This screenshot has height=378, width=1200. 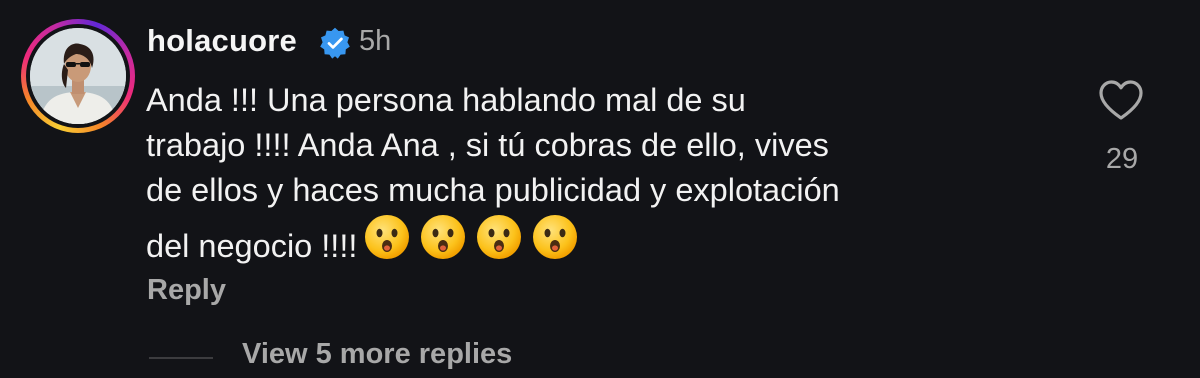 I want to click on avatar-story-ring, so click(x=78, y=76).